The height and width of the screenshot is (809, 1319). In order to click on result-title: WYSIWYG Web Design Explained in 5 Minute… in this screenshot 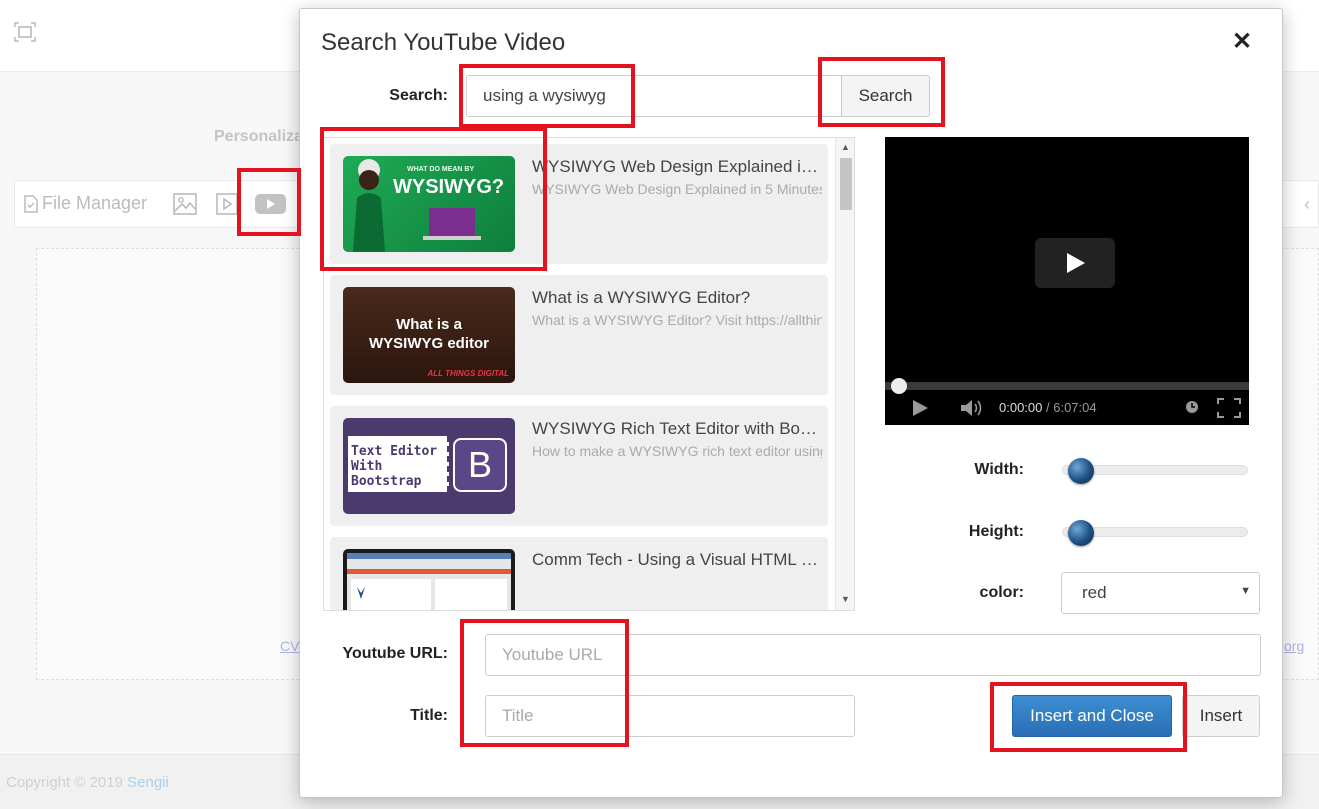, I will do `click(677, 167)`.